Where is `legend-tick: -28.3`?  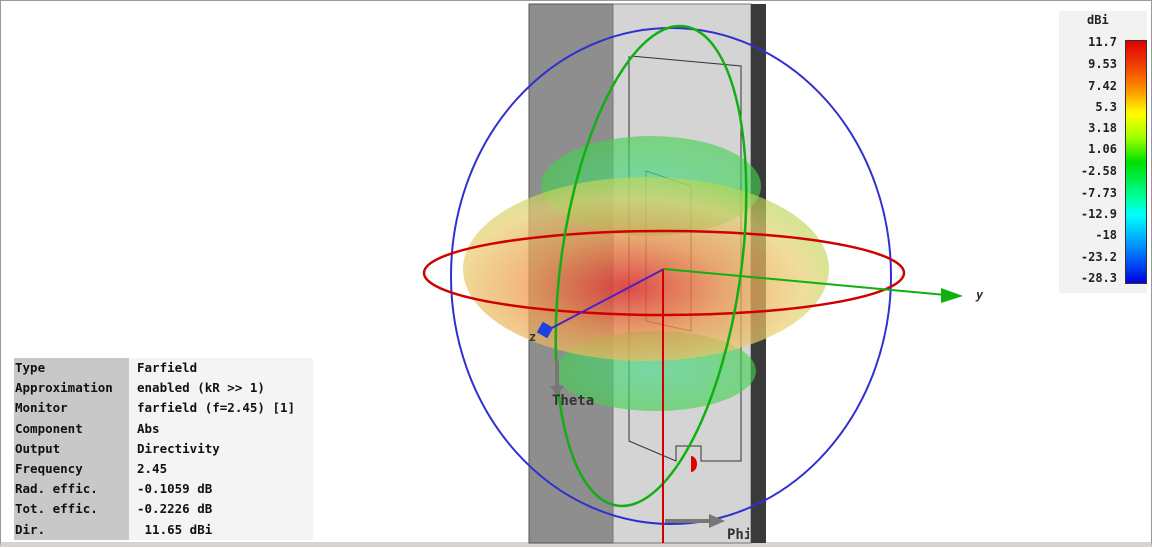
legend-tick: -28.3 is located at coordinates (1098, 278).